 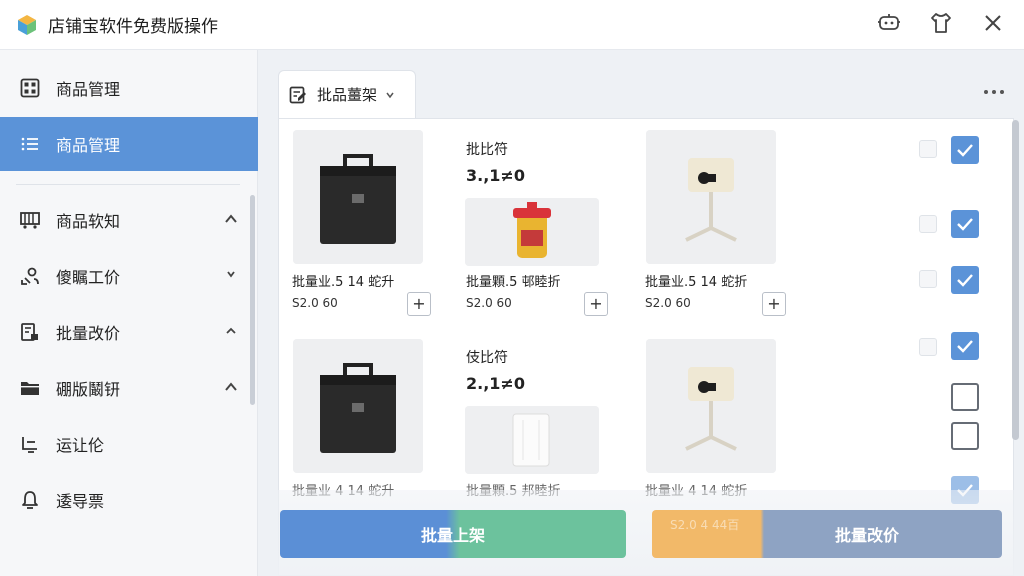 What do you see at coordinates (889, 23) in the screenshot?
I see `chat-bot-icon` at bounding box center [889, 23].